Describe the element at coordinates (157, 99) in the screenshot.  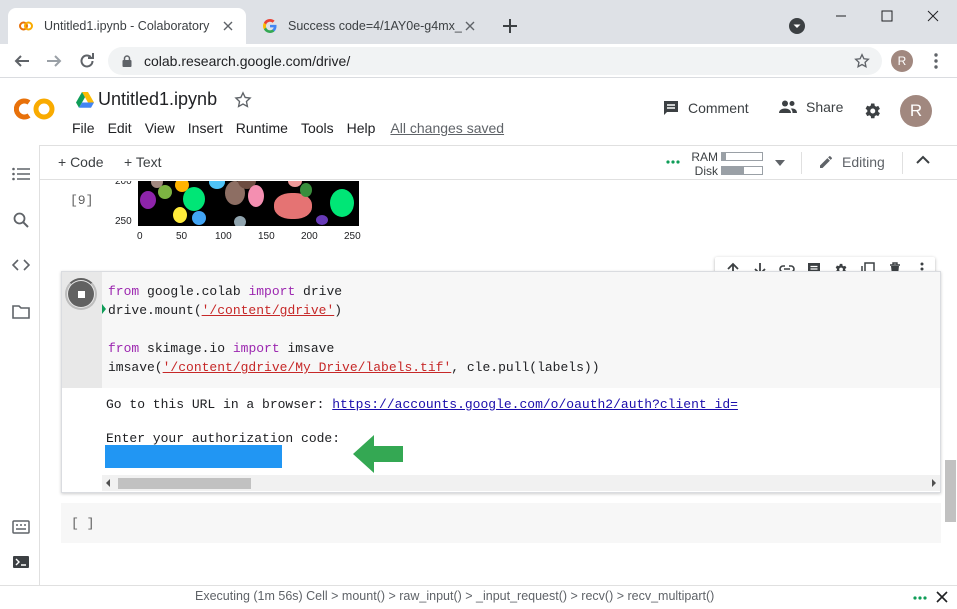
I see `notebook-title: Untitled1.ipynb` at that location.